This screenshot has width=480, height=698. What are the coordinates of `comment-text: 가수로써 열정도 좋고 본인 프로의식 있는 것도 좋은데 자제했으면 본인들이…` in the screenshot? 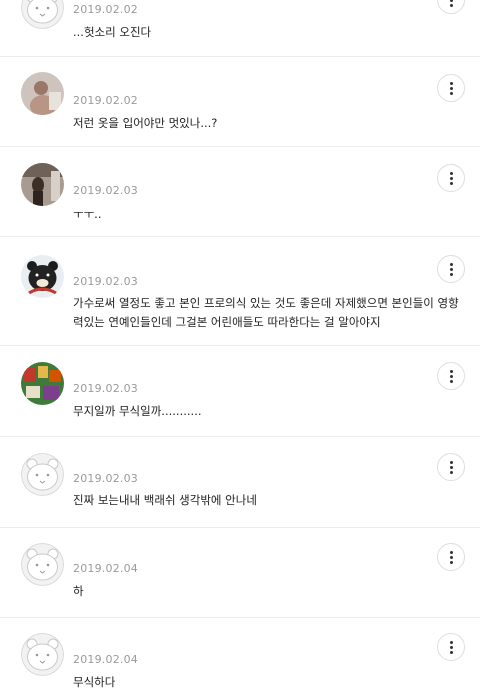 It's located at (266, 312).